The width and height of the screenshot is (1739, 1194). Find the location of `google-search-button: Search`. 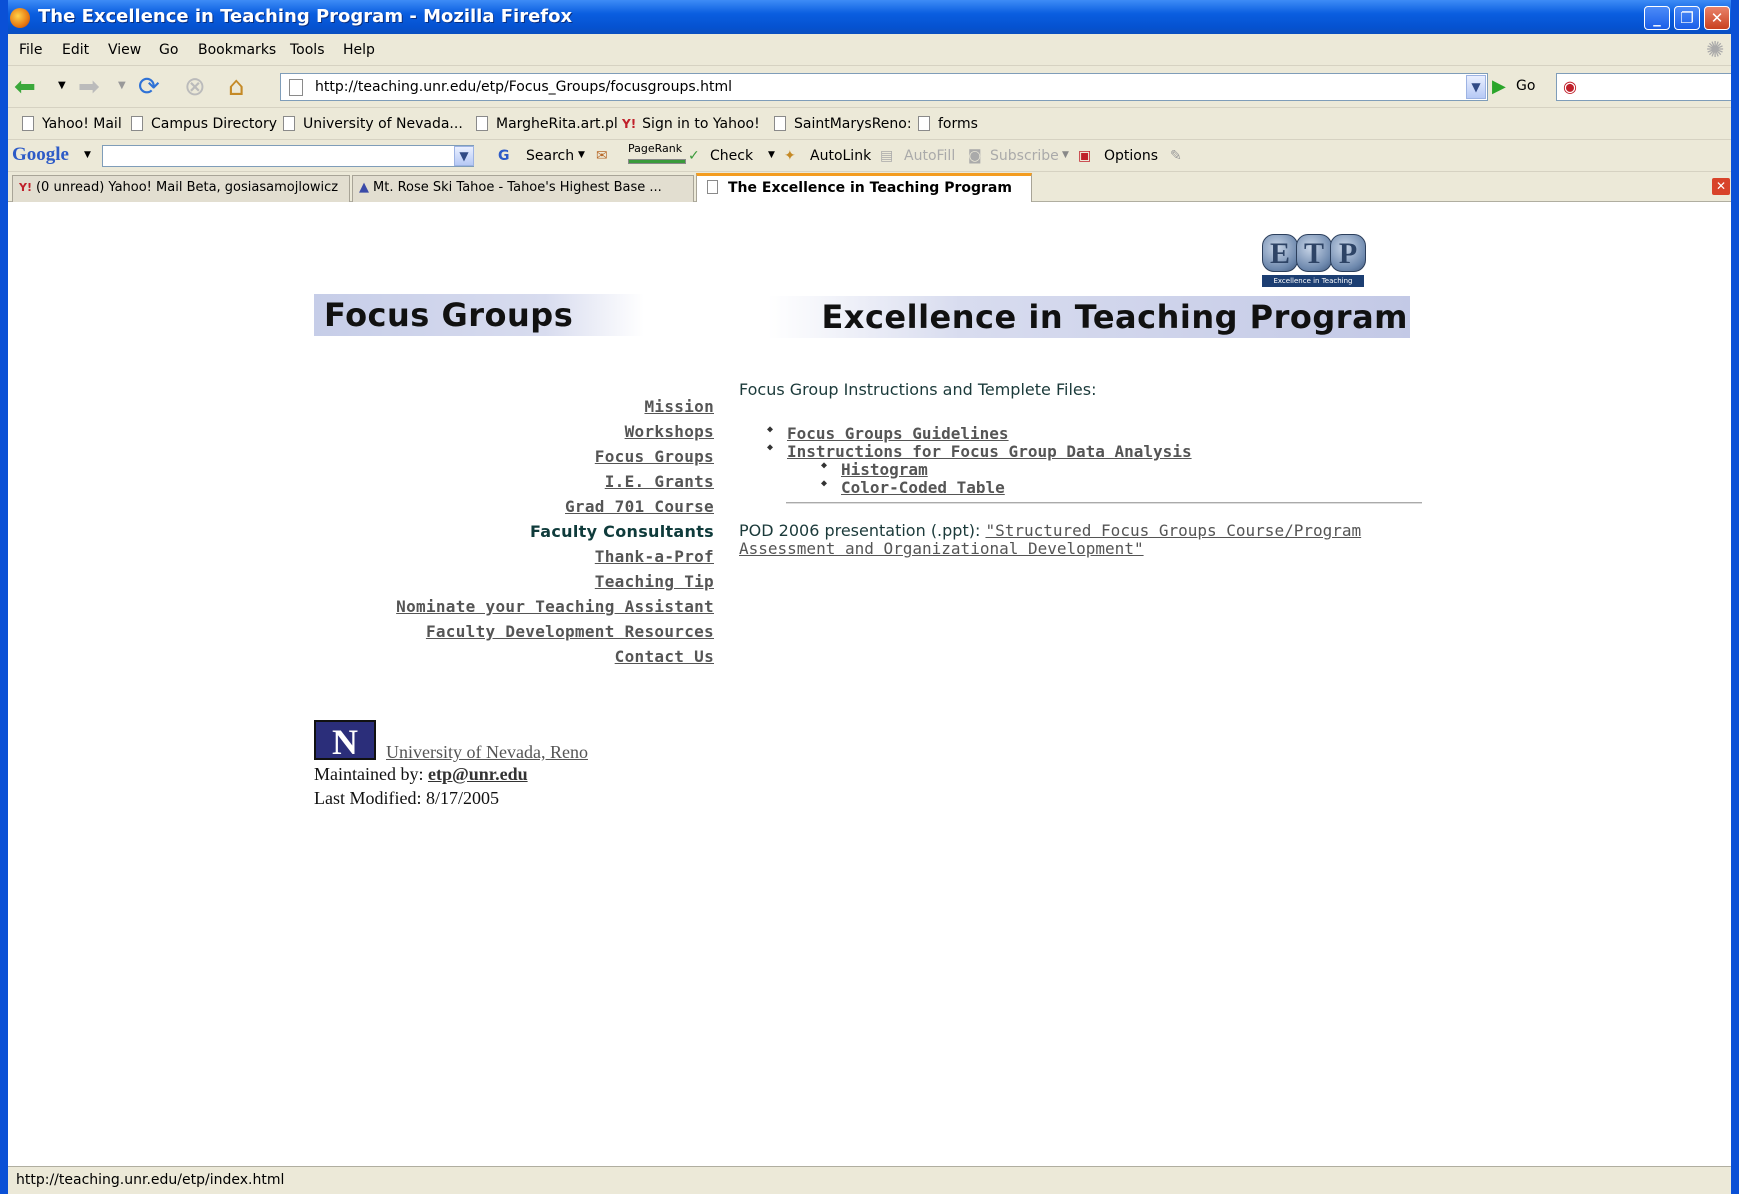

google-search-button: Search is located at coordinates (550, 156).